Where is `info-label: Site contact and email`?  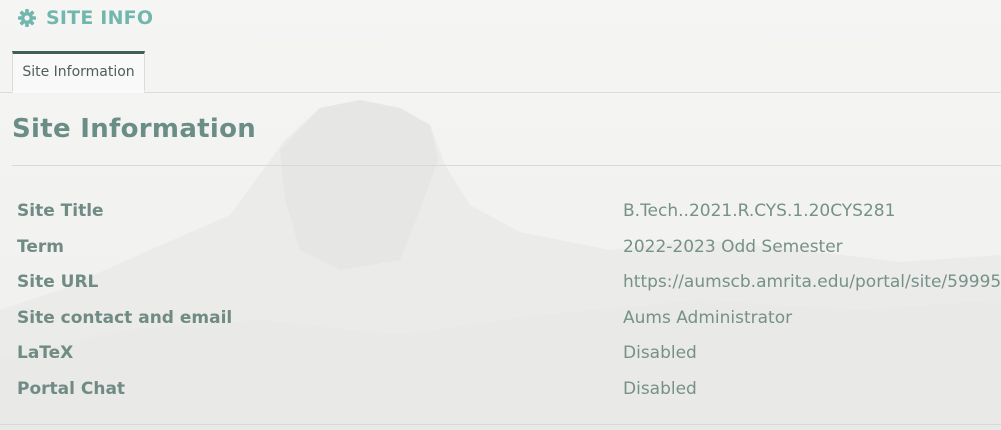 info-label: Site contact and email is located at coordinates (125, 317).